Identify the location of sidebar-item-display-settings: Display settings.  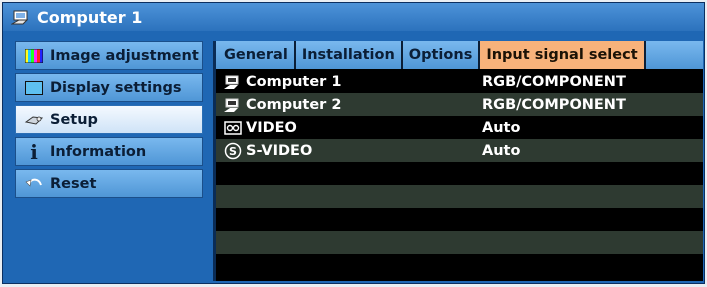
(109, 87).